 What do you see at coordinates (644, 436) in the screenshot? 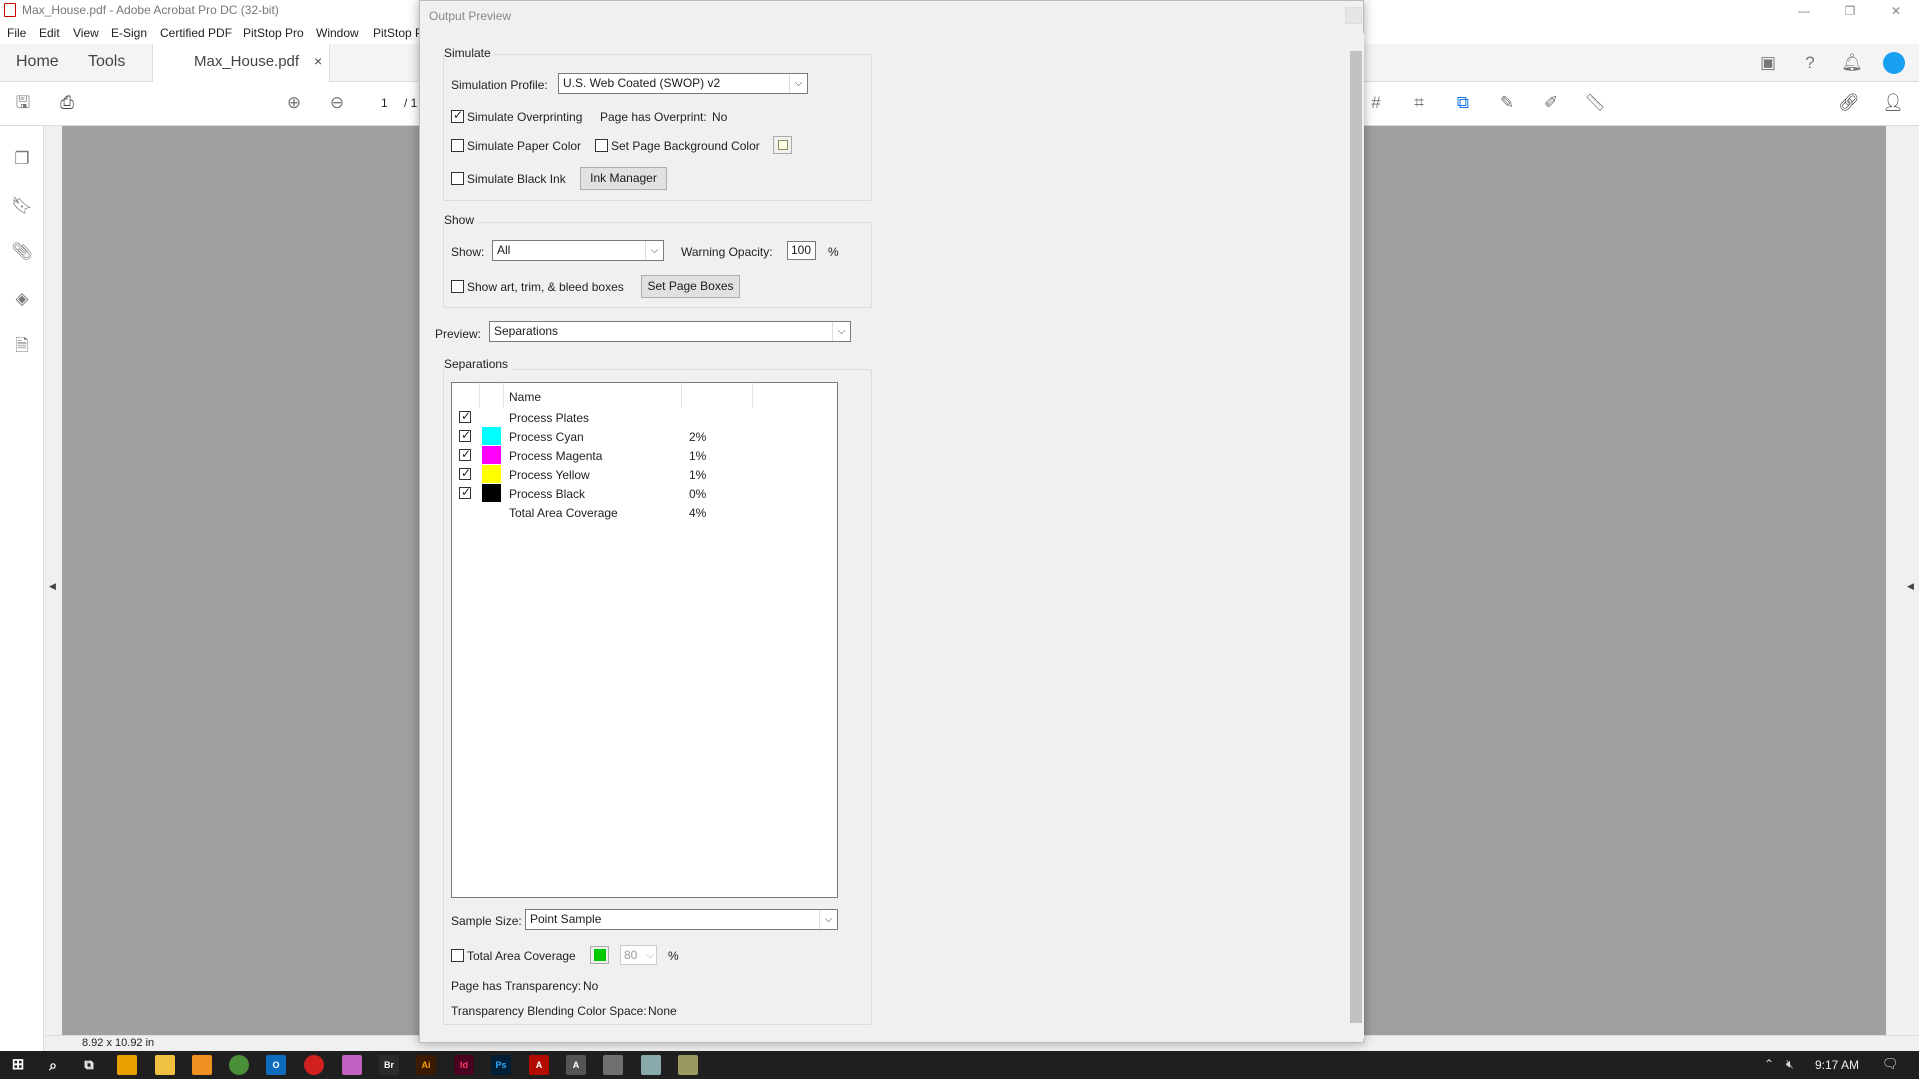
I see `separation-row: Process Cyan 2%` at bounding box center [644, 436].